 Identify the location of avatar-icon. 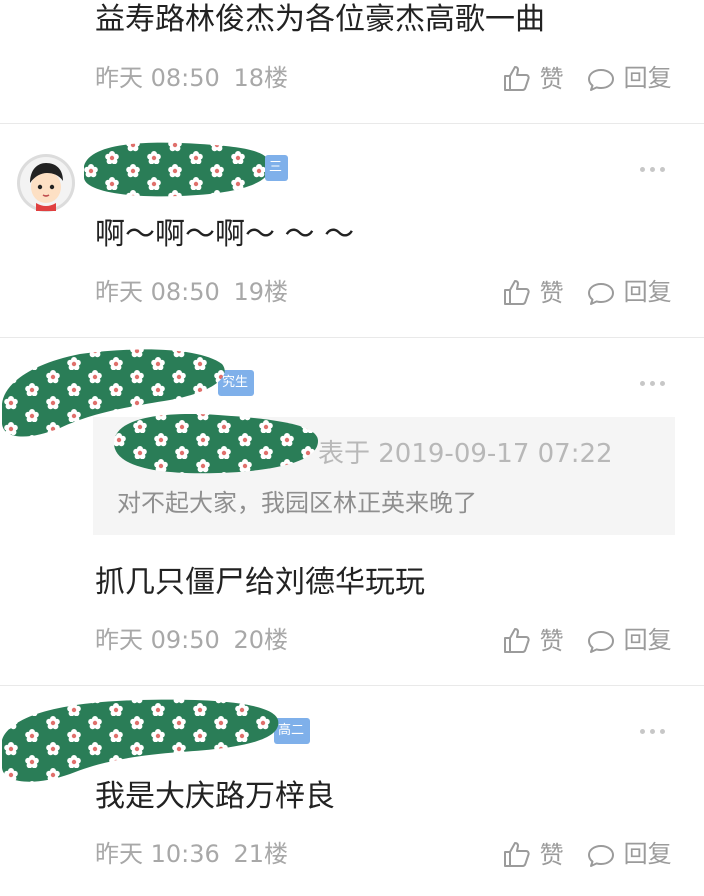
(46, 183).